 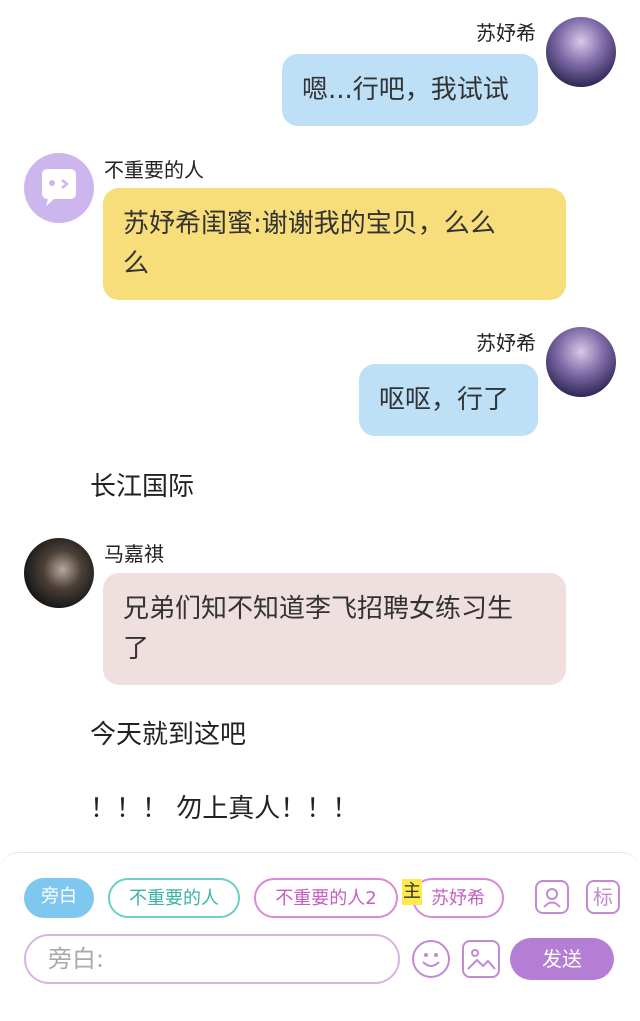 I want to click on emoji-icon, so click(x=431, y=959).